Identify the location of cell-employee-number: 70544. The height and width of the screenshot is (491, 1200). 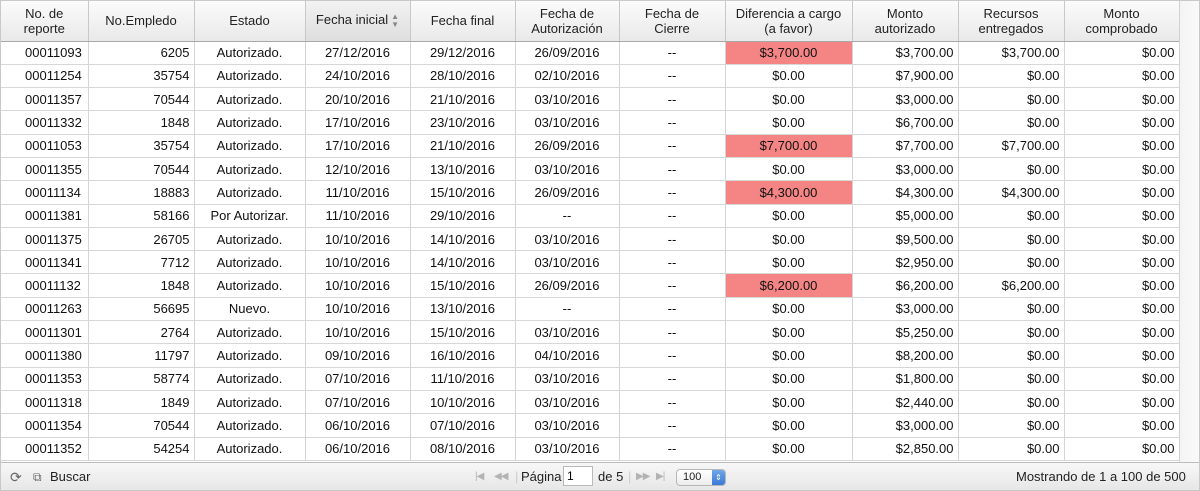
(141, 169).